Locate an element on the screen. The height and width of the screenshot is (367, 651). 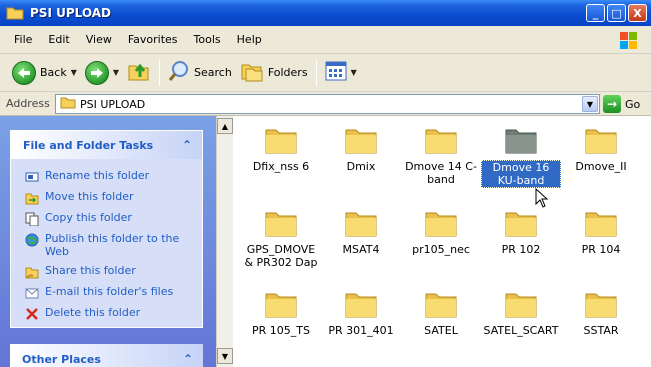
window-title: PSI UPLOAD is located at coordinates (70, 13).